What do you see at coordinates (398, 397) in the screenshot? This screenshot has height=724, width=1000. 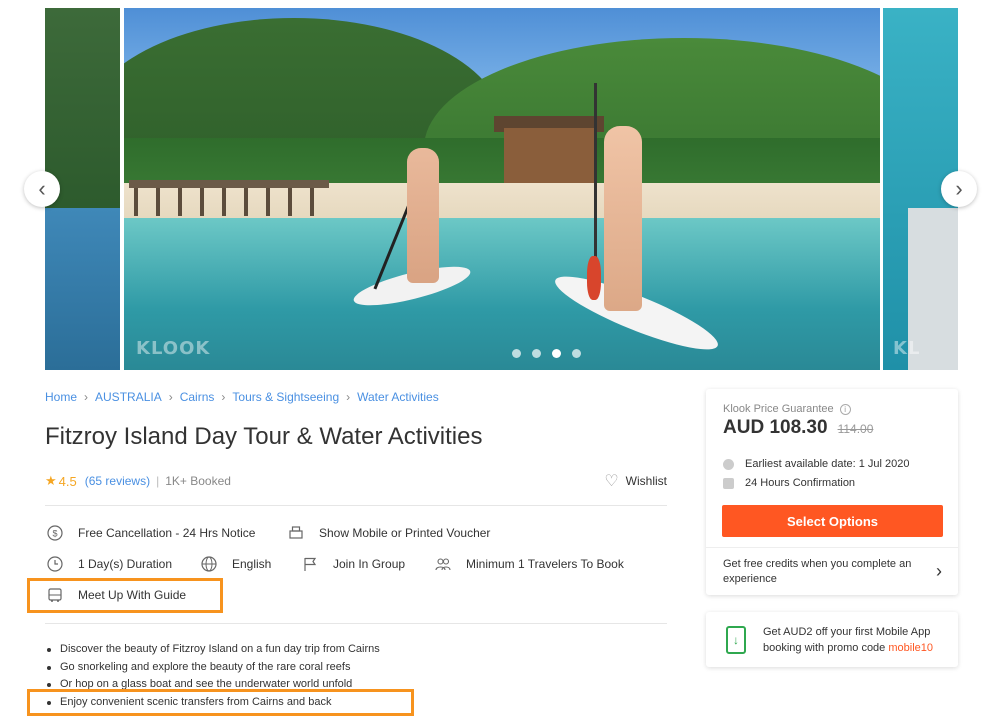 I see `breadcrumb-subcategory: Water Activities` at bounding box center [398, 397].